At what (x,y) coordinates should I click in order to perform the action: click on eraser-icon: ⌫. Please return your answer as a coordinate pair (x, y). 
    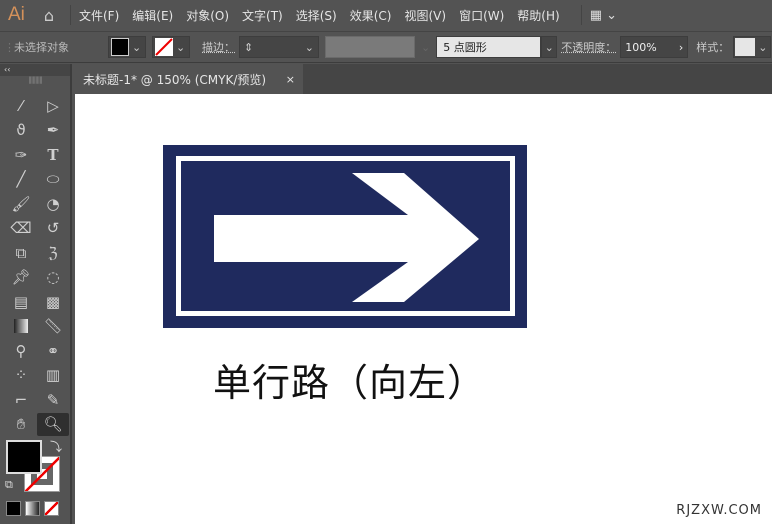
    Looking at the image, I should click on (21, 229).